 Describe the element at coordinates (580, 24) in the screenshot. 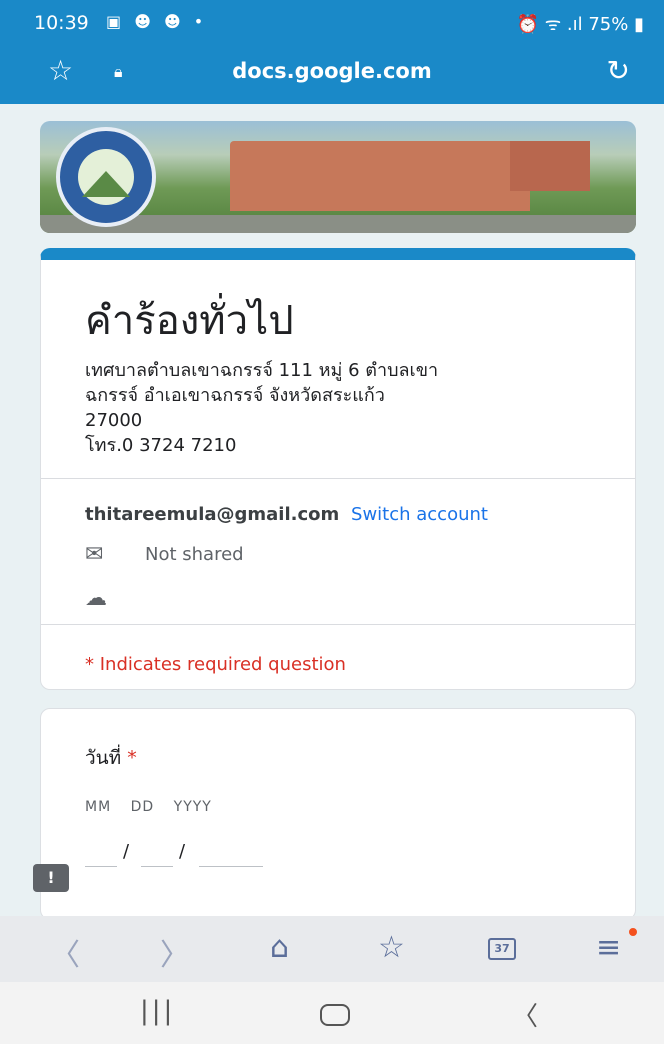

I see `status-right: ⏰ ᯤ .ıl 75% ▮` at that location.